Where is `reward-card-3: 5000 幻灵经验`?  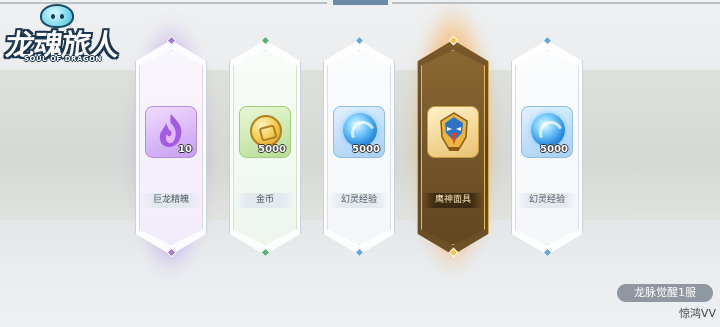 reward-card-3: 5000 幻灵经验 is located at coordinates (359, 146).